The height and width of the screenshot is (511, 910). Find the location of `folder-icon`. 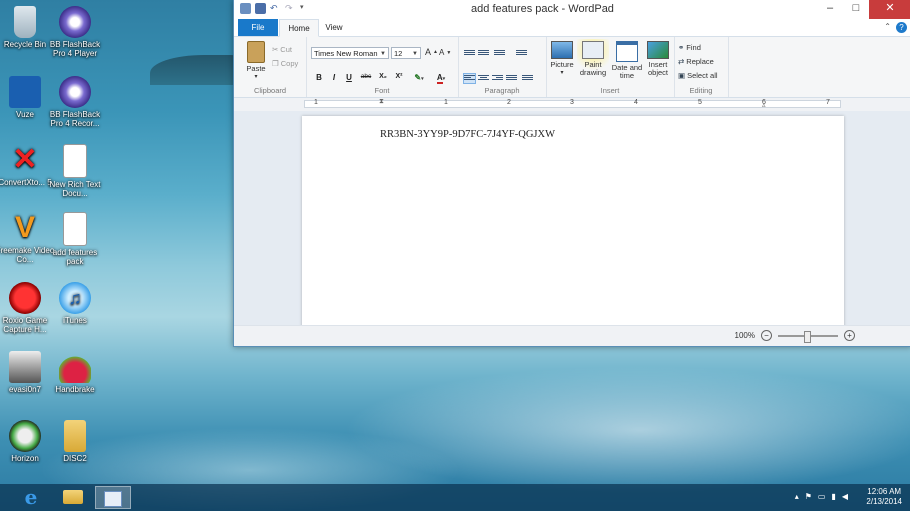

folder-icon is located at coordinates (75, 436).